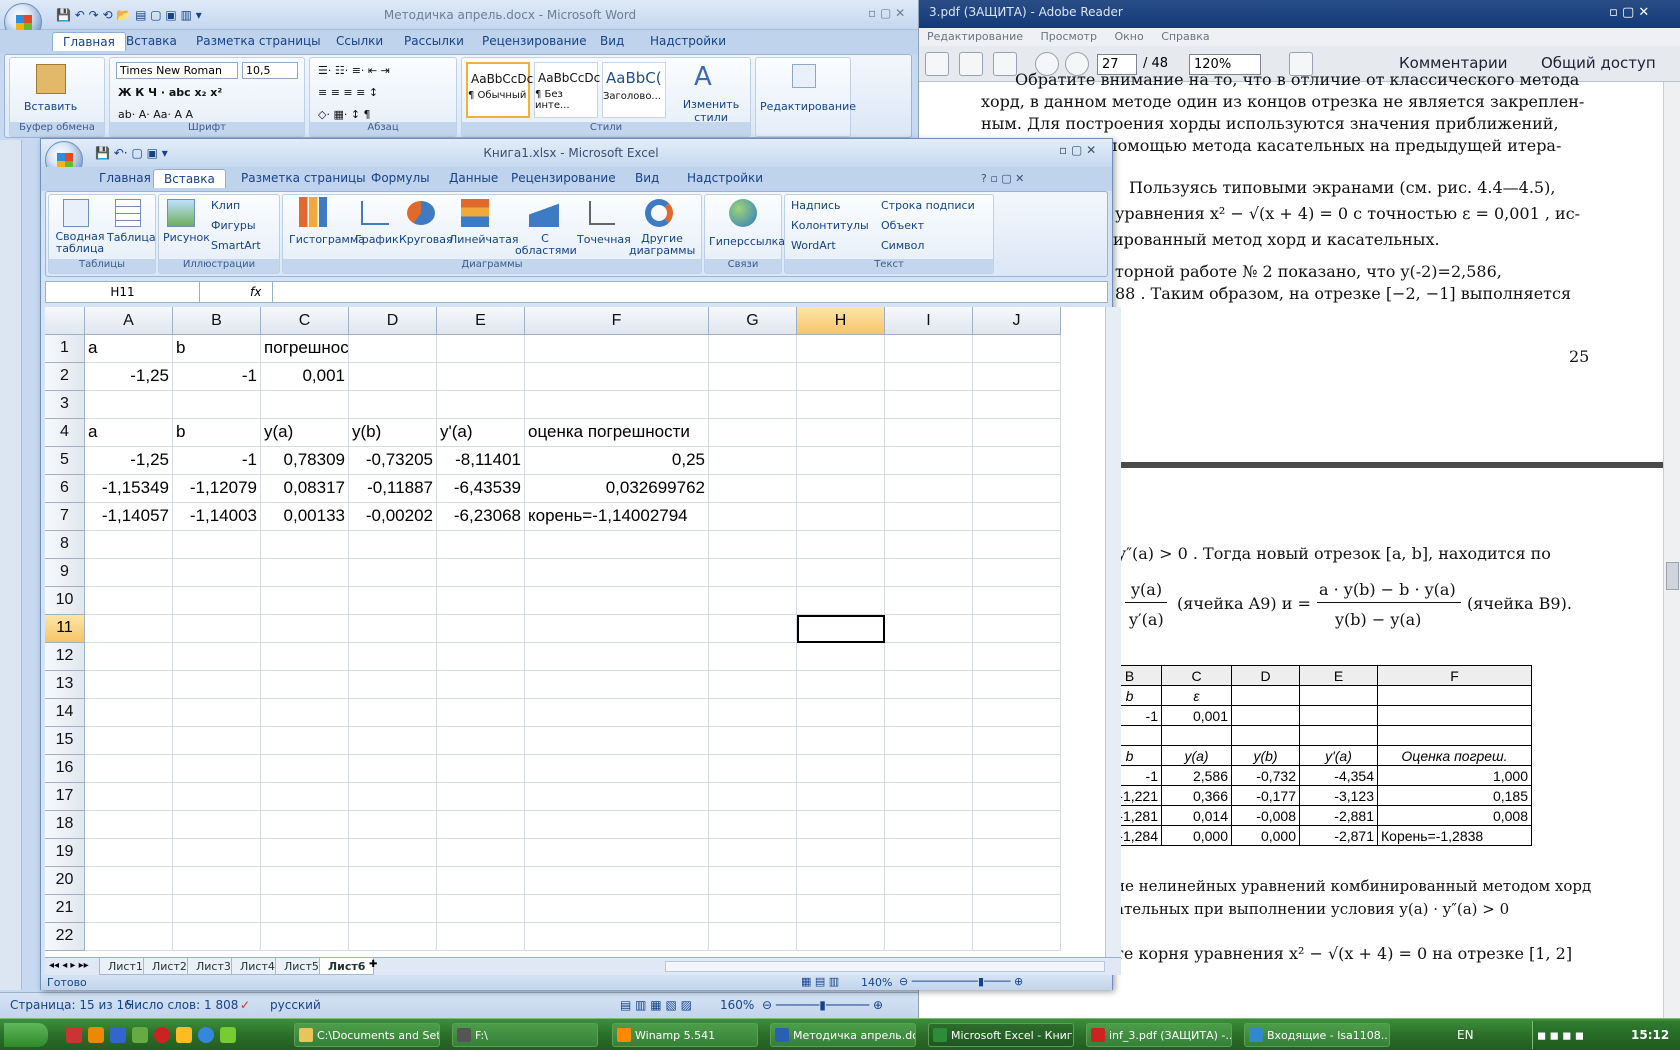 This screenshot has height=1050, width=1680. What do you see at coordinates (546, 245) in the screenshot?
I see `area-chart-button: С областями` at bounding box center [546, 245].